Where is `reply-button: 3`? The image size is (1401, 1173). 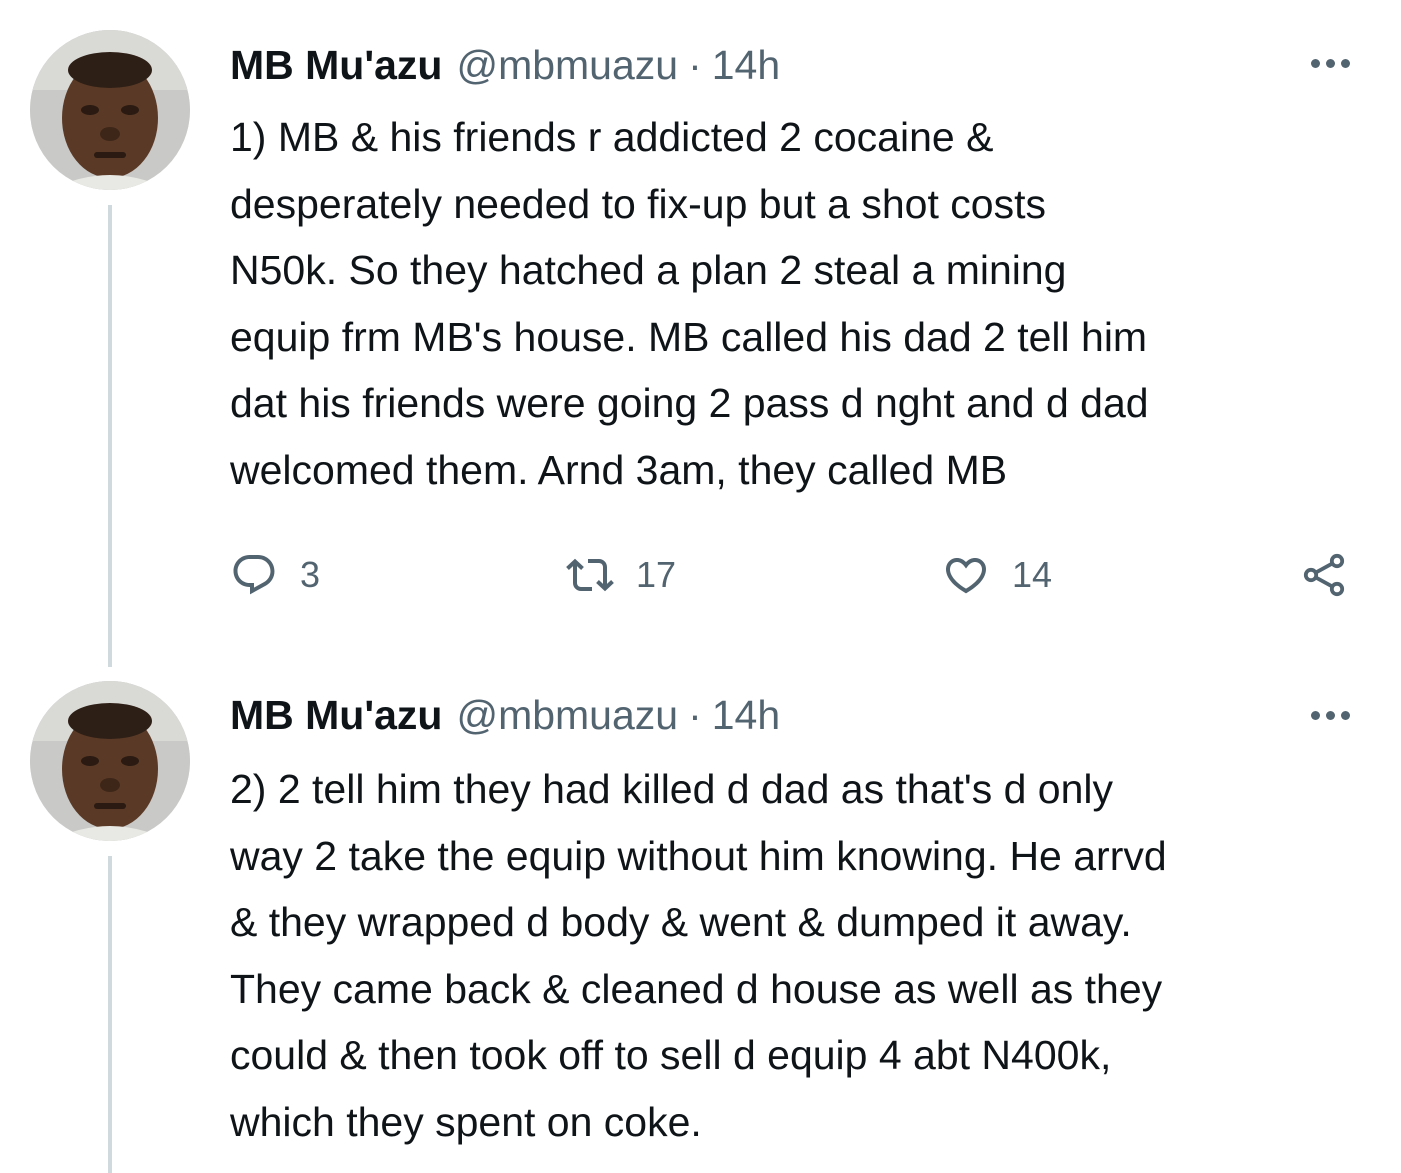
reply-button: 3 is located at coordinates (275, 575).